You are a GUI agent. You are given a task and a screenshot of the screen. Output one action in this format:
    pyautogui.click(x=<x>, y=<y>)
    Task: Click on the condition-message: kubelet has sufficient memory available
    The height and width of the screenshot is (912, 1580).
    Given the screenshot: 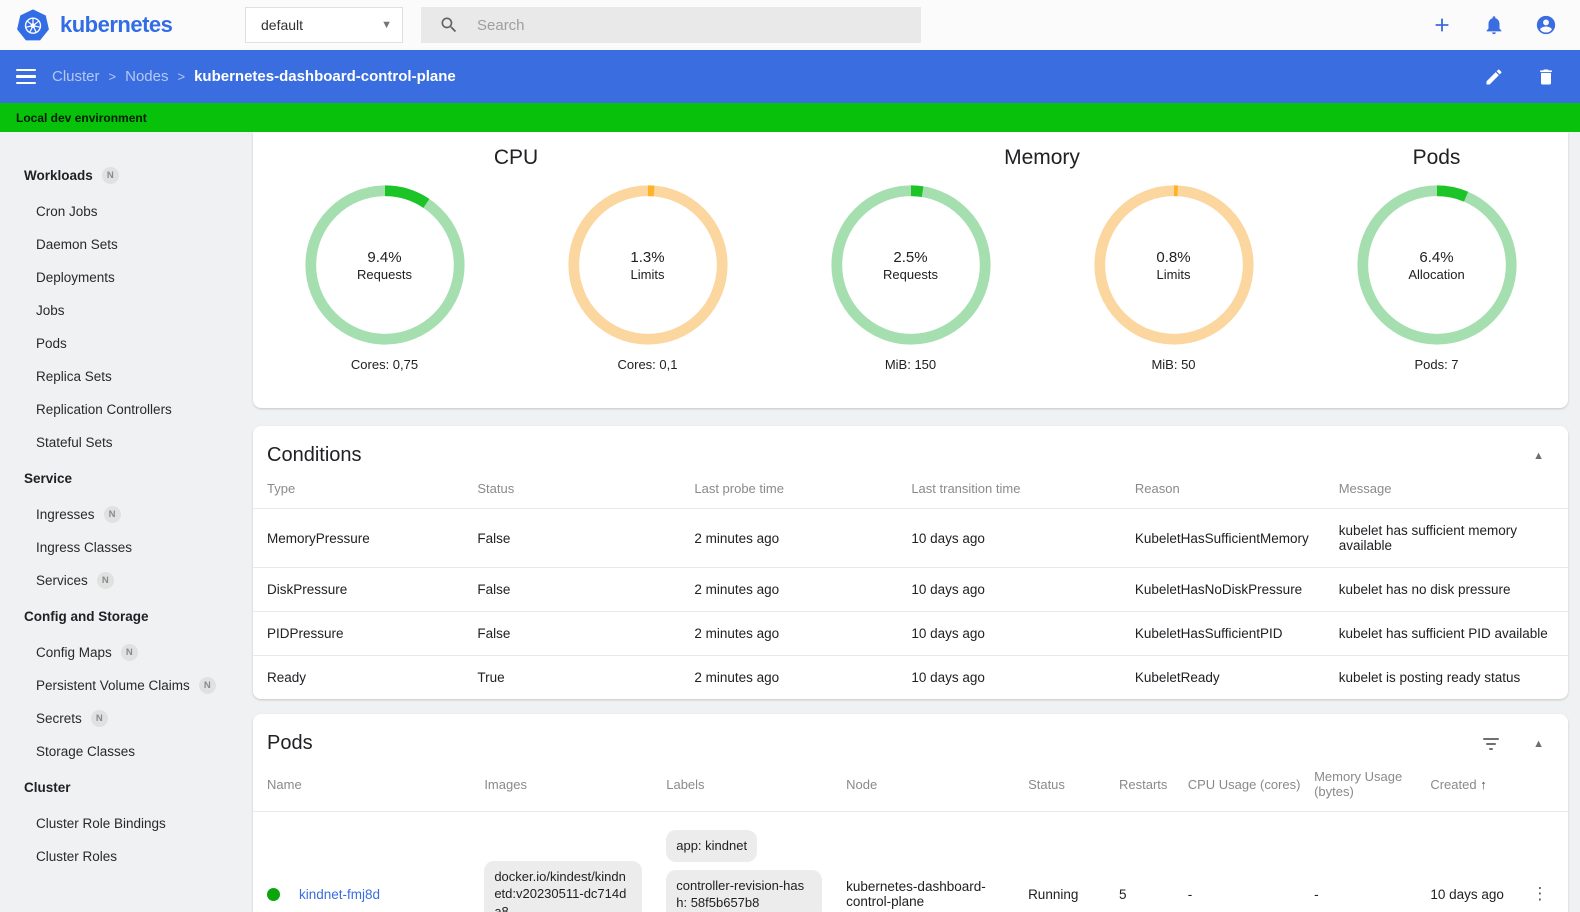 What is the action you would take?
    pyautogui.click(x=1446, y=538)
    